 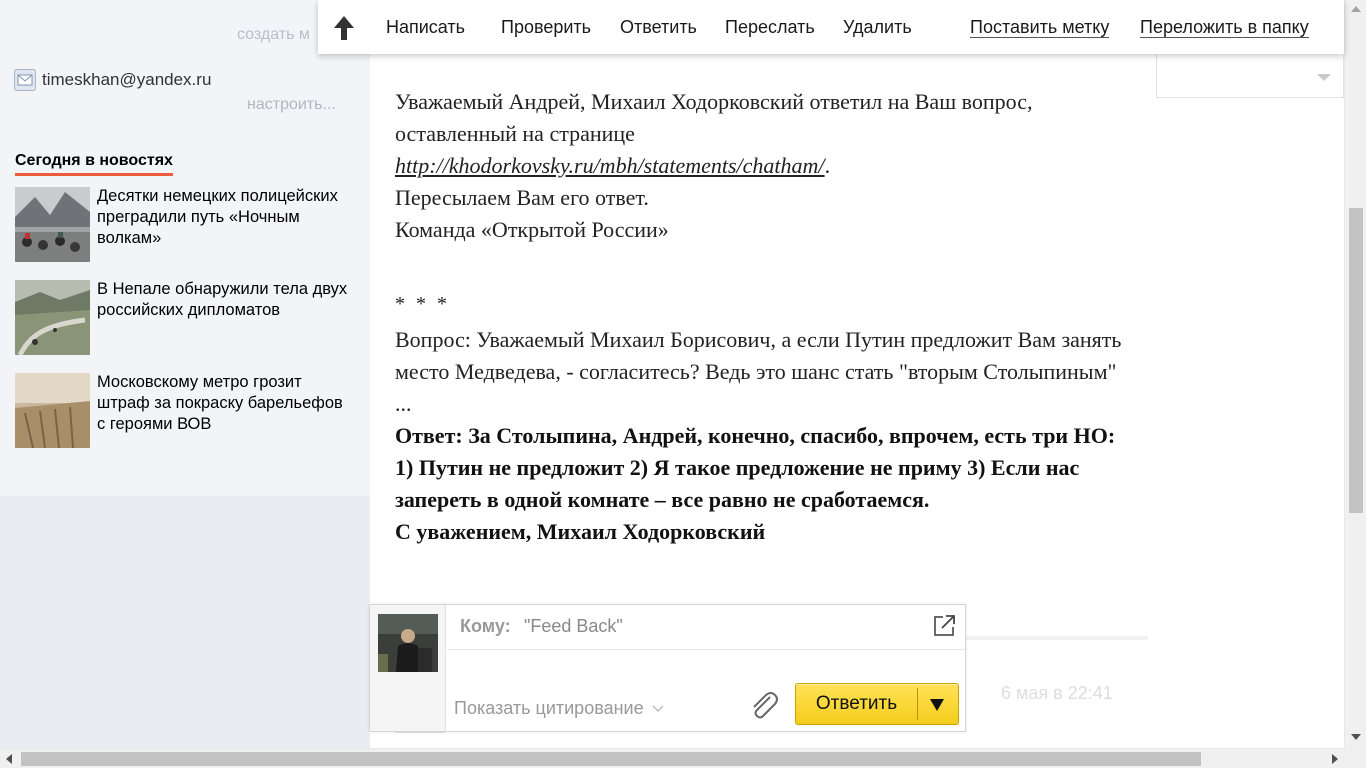 What do you see at coordinates (770, 27) in the screenshot?
I see `forward-button: Переслать` at bounding box center [770, 27].